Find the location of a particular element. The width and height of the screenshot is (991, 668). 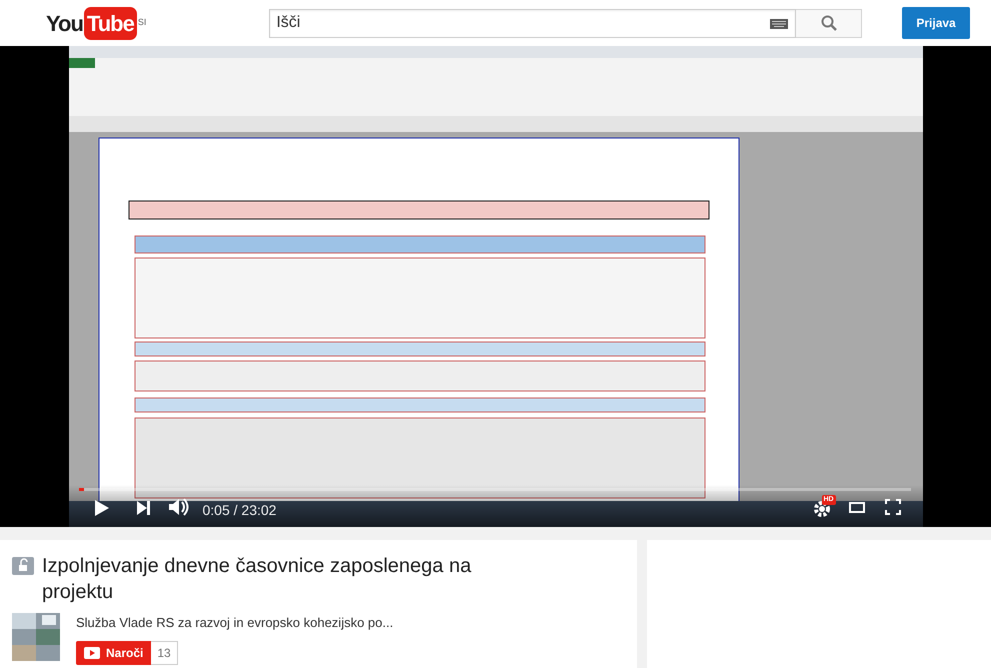

search-icon is located at coordinates (828, 23).